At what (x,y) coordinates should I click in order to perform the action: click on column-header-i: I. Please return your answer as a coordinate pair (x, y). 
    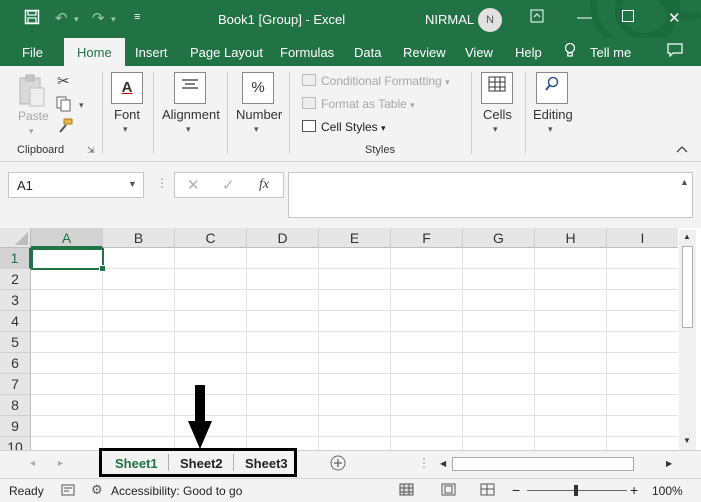
    Looking at the image, I should click on (642, 238).